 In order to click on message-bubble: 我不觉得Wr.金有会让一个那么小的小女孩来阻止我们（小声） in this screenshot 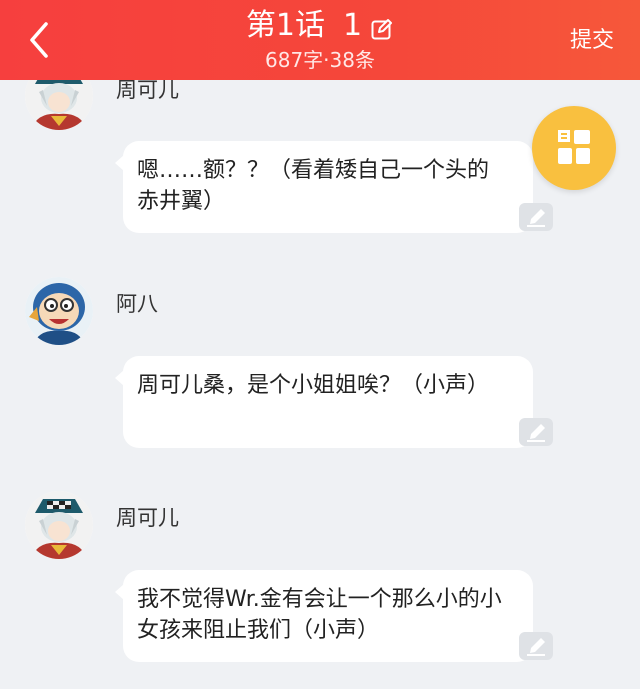, I will do `click(334, 616)`.